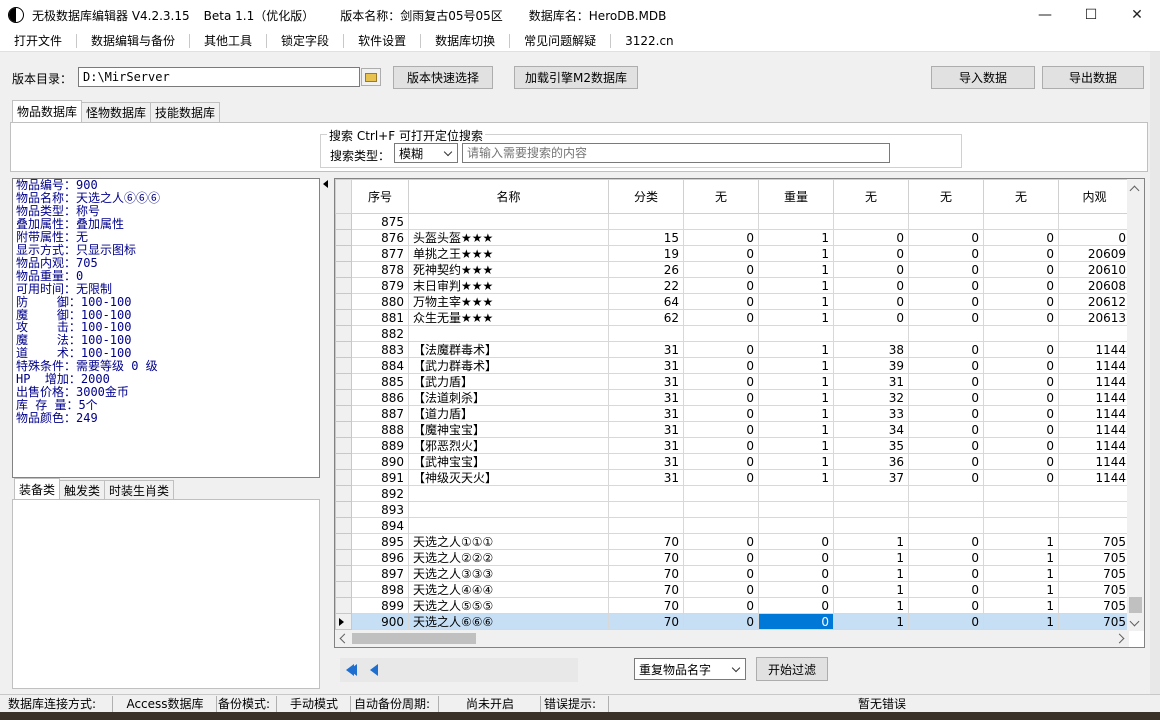 The width and height of the screenshot is (1160, 720). Describe the element at coordinates (871, 349) in the screenshot. I see `table-cell: 38` at that location.